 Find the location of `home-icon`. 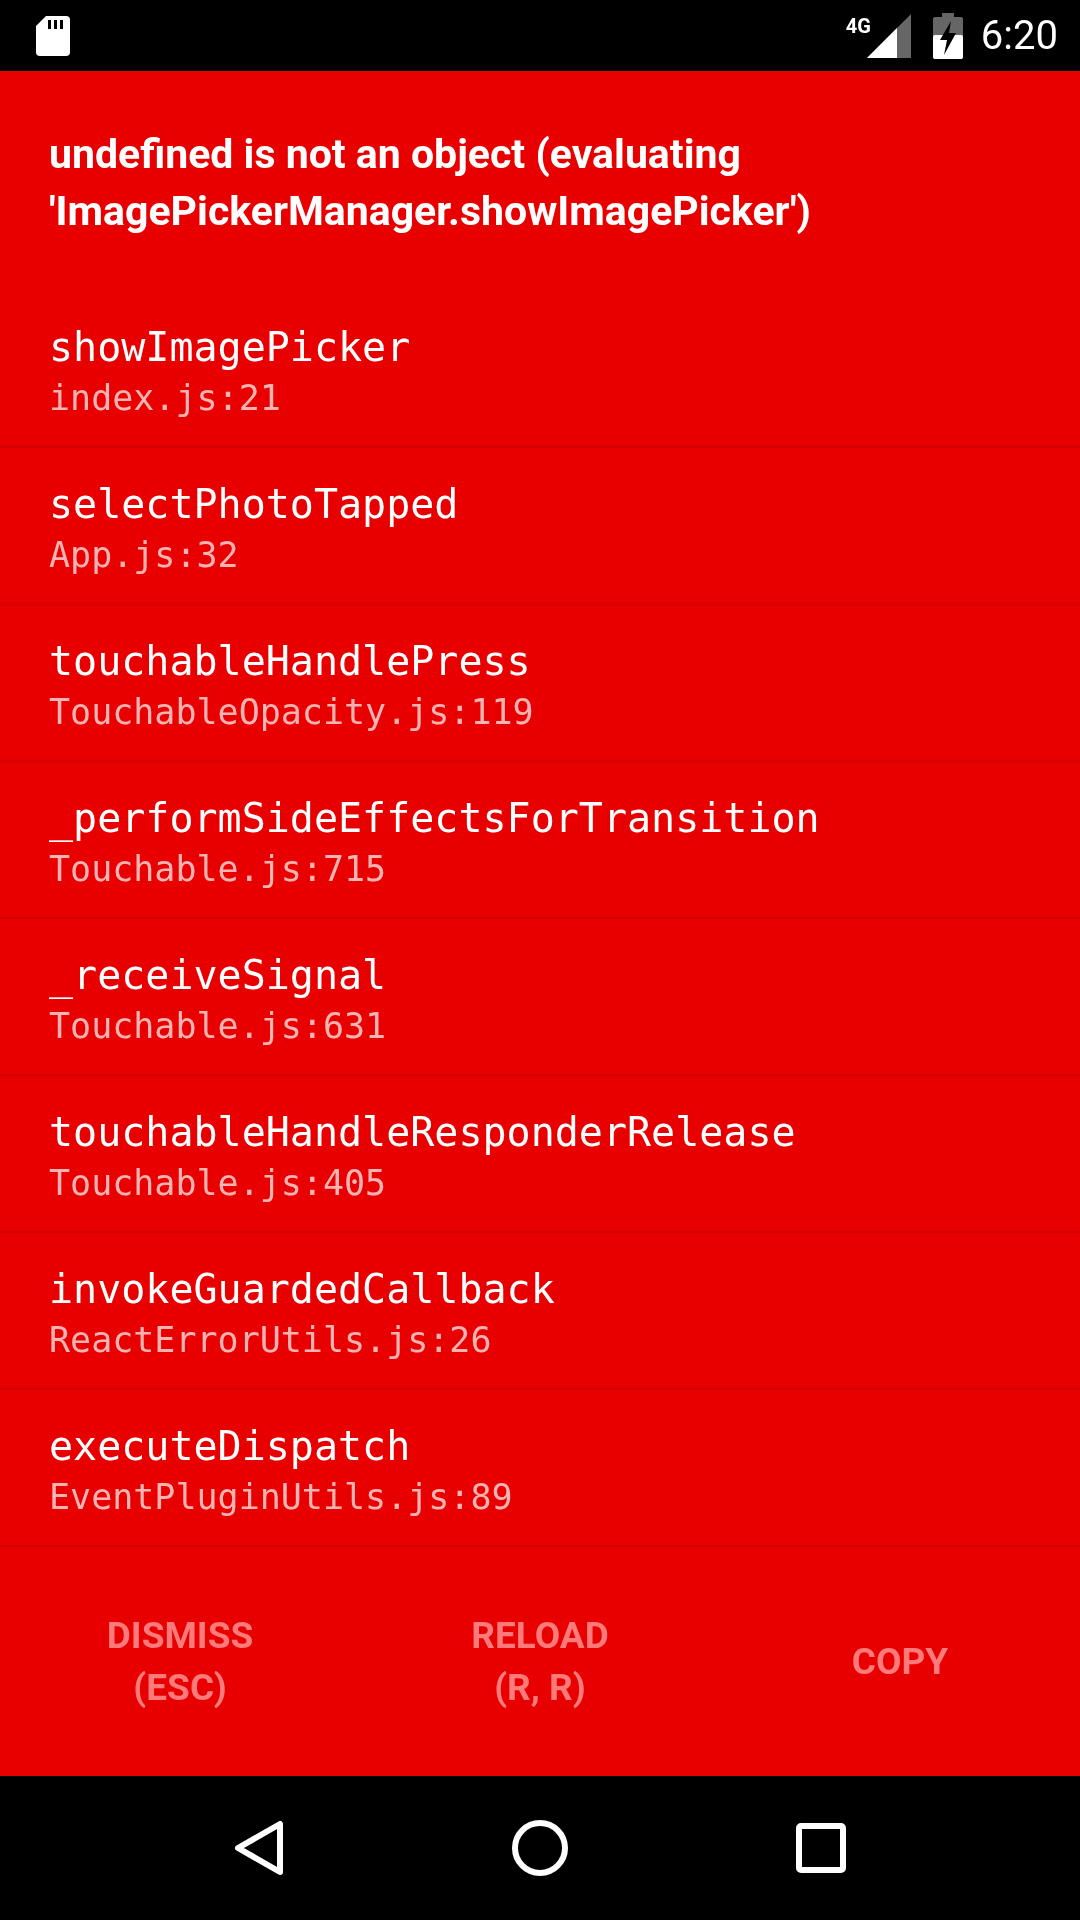

home-icon is located at coordinates (540, 1848).